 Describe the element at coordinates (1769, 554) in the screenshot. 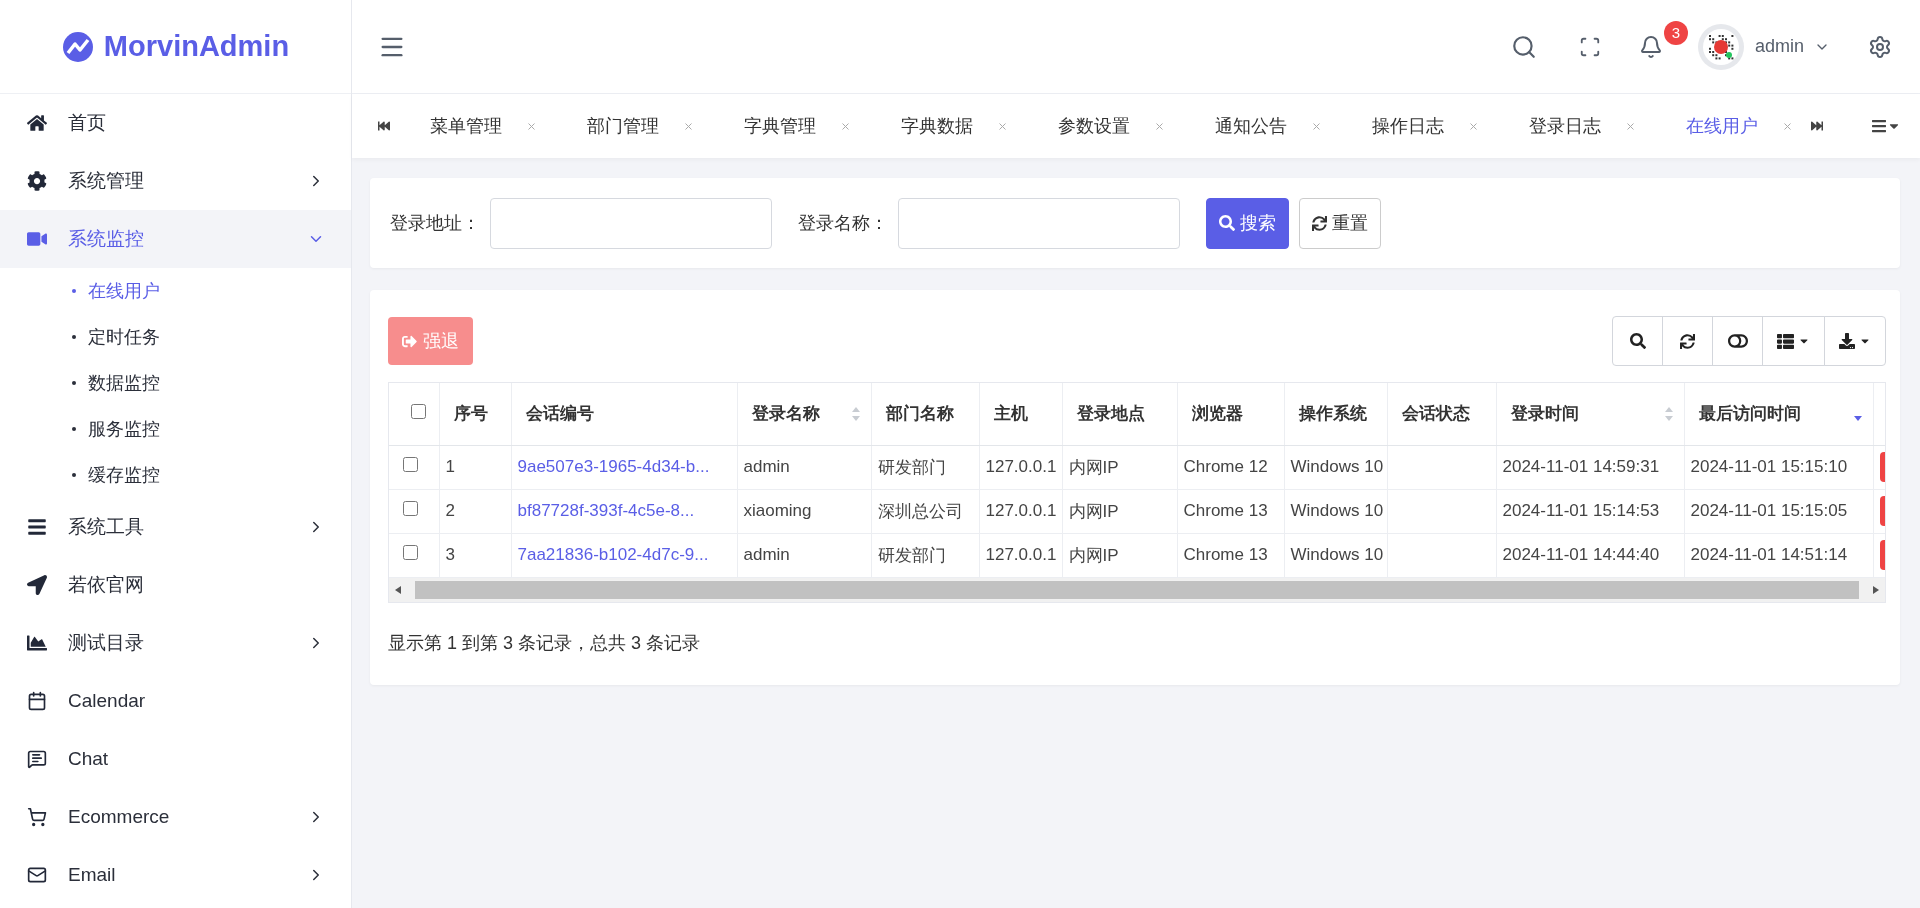

I see `table-cell: 2024-11-01 14:51:14` at that location.